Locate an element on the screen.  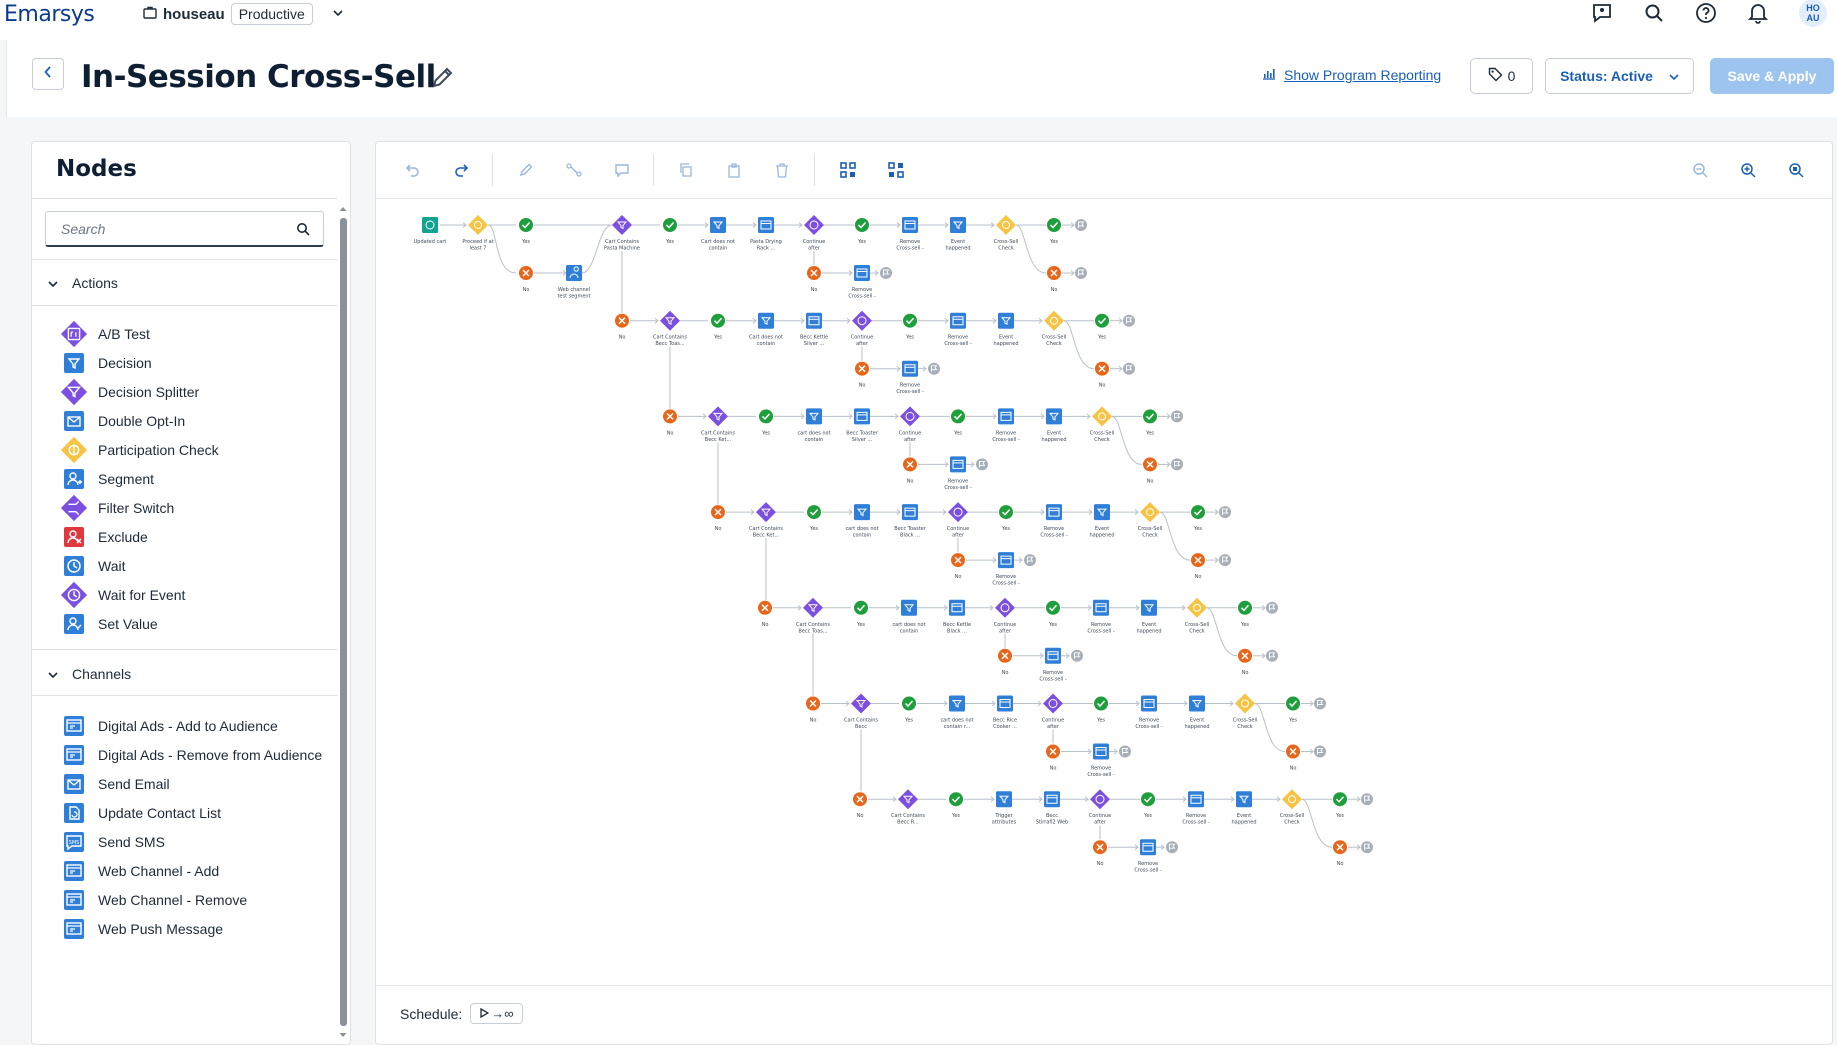
action-item-segment: Segment is located at coordinates (107, 479).